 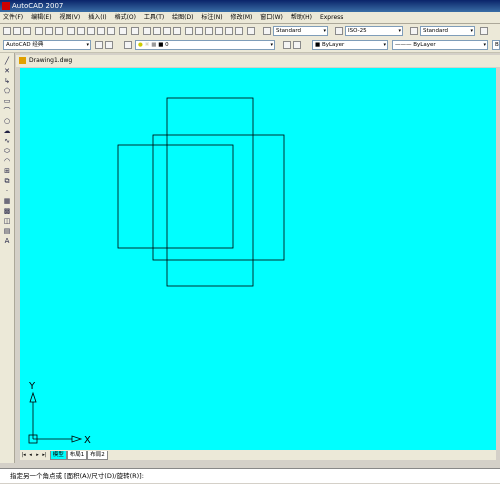 I want to click on gradient-icon: ▩, so click(x=7, y=211).